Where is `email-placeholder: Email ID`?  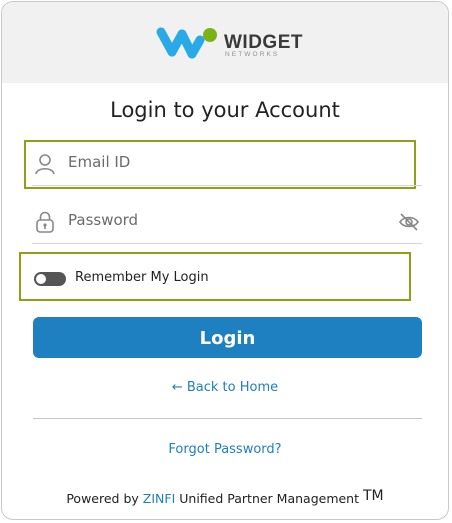
email-placeholder: Email ID is located at coordinates (99, 162).